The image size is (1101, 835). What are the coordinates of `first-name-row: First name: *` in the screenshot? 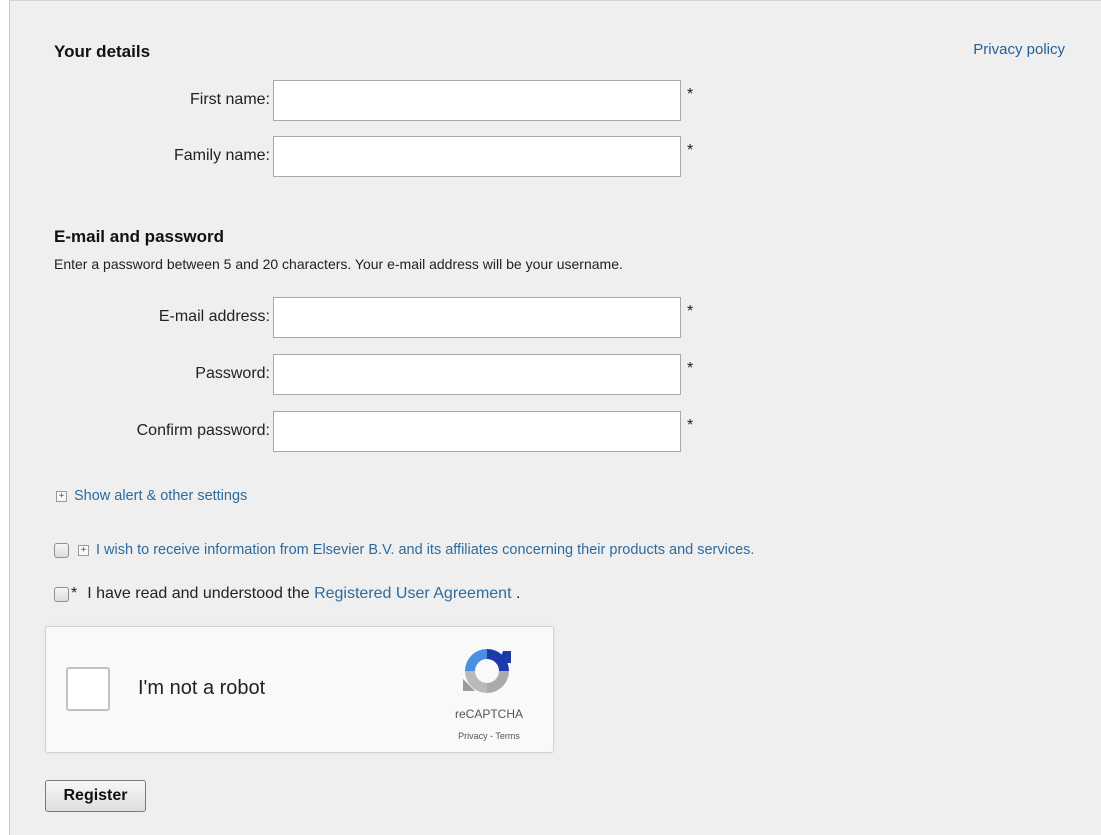 It's located at (390, 101).